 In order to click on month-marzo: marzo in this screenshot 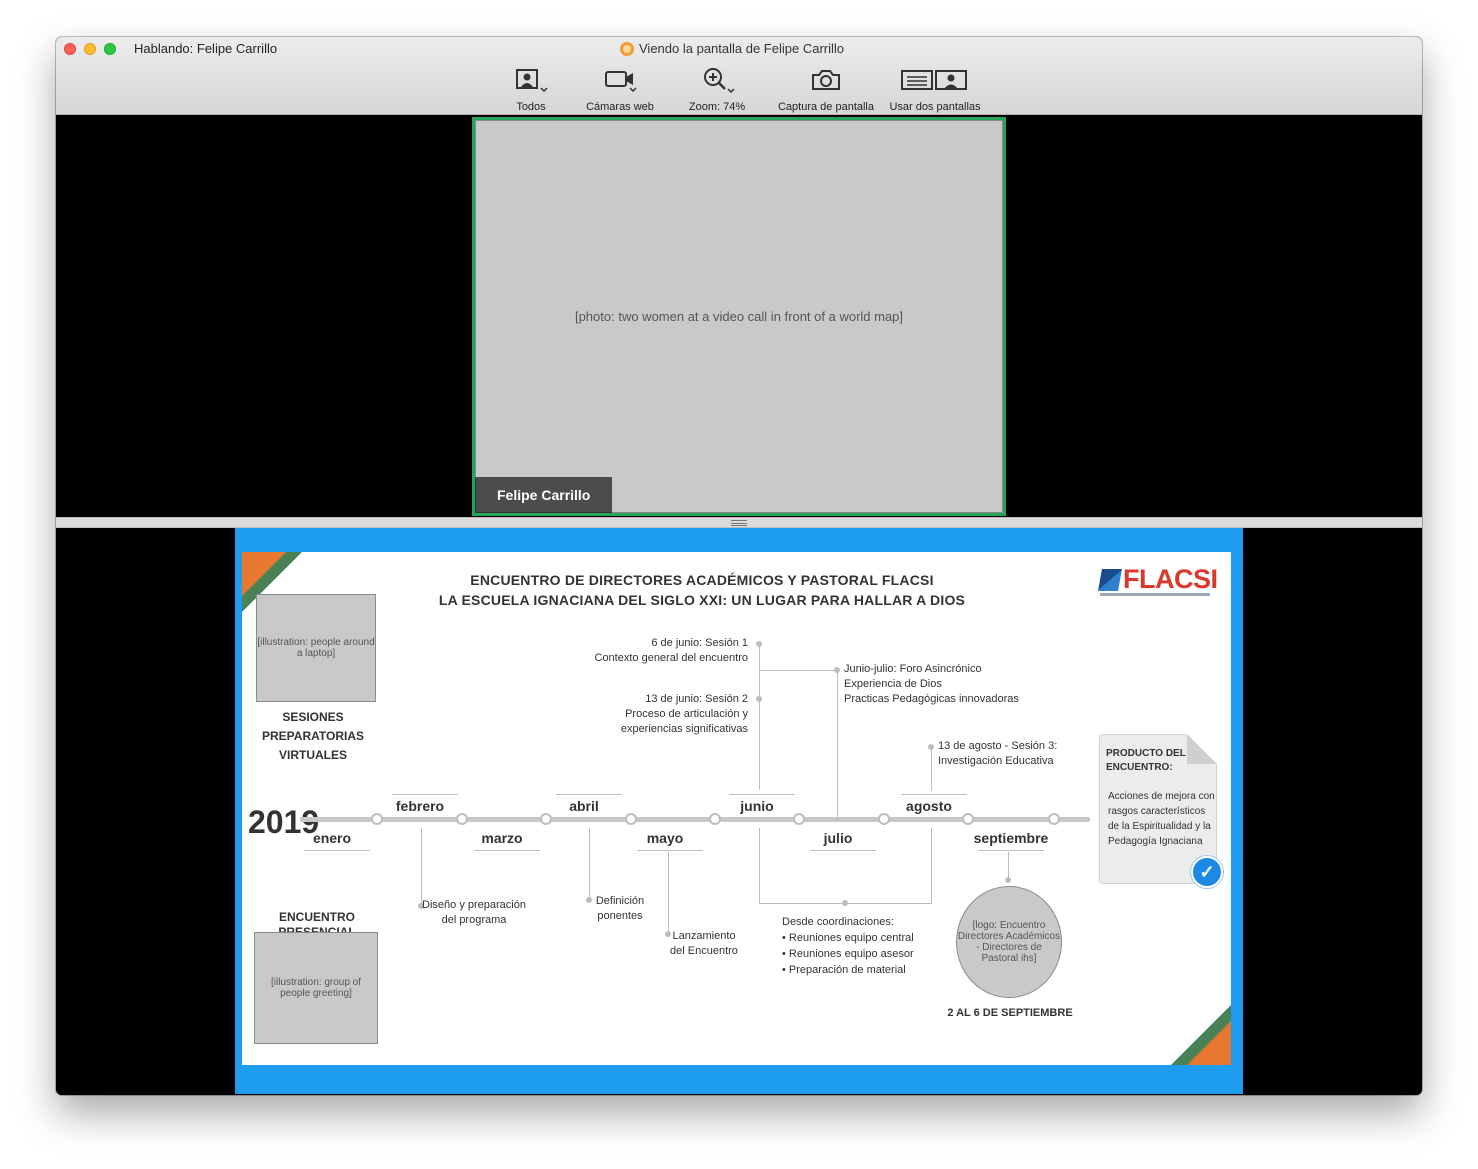, I will do `click(502, 838)`.